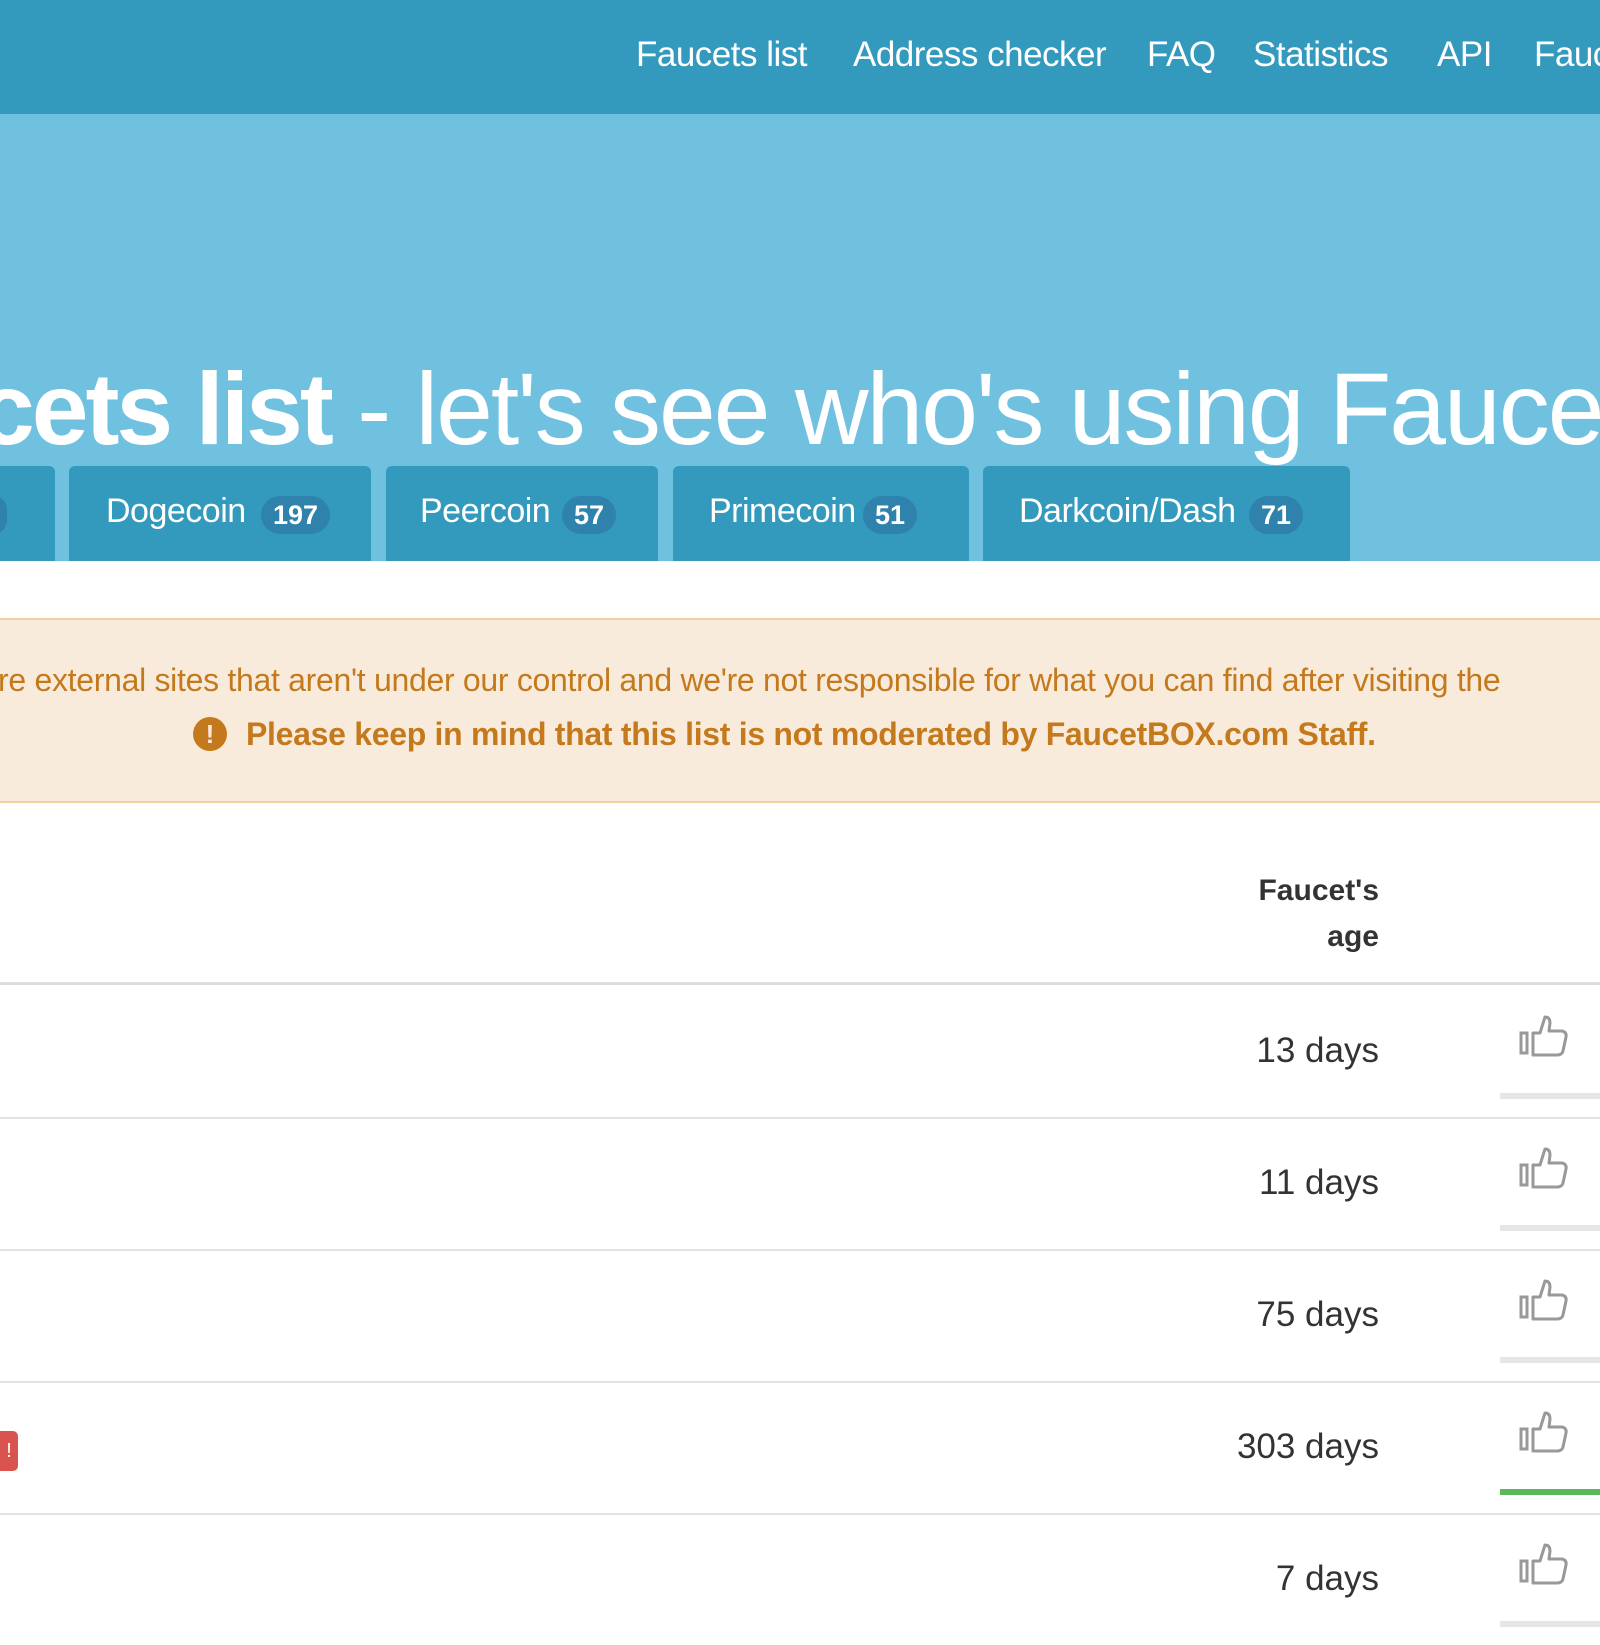  Describe the element at coordinates (1318, 914) in the screenshot. I see `column-header-faucet-age: Faucet's age` at that location.